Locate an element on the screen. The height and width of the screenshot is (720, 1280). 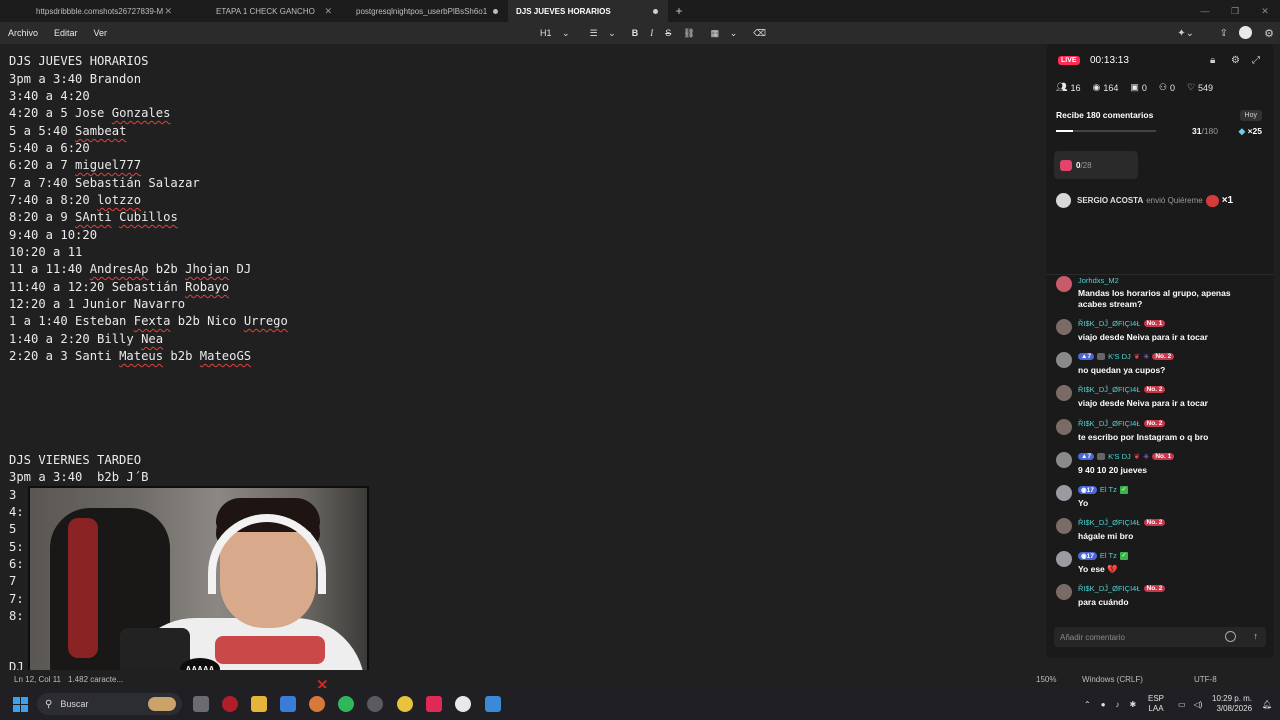
new-tab-button: + is located at coordinates (679, 11).